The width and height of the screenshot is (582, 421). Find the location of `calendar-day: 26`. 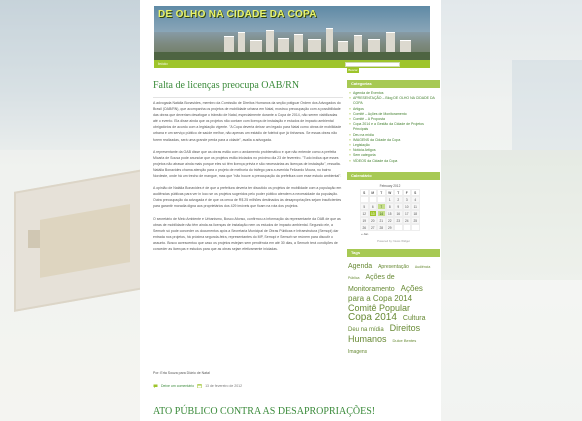

calendar-day: 26 is located at coordinates (364, 227).